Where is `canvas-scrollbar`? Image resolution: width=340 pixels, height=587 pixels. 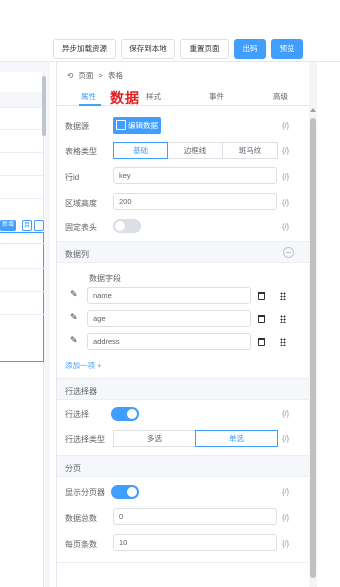 canvas-scrollbar is located at coordinates (44, 106).